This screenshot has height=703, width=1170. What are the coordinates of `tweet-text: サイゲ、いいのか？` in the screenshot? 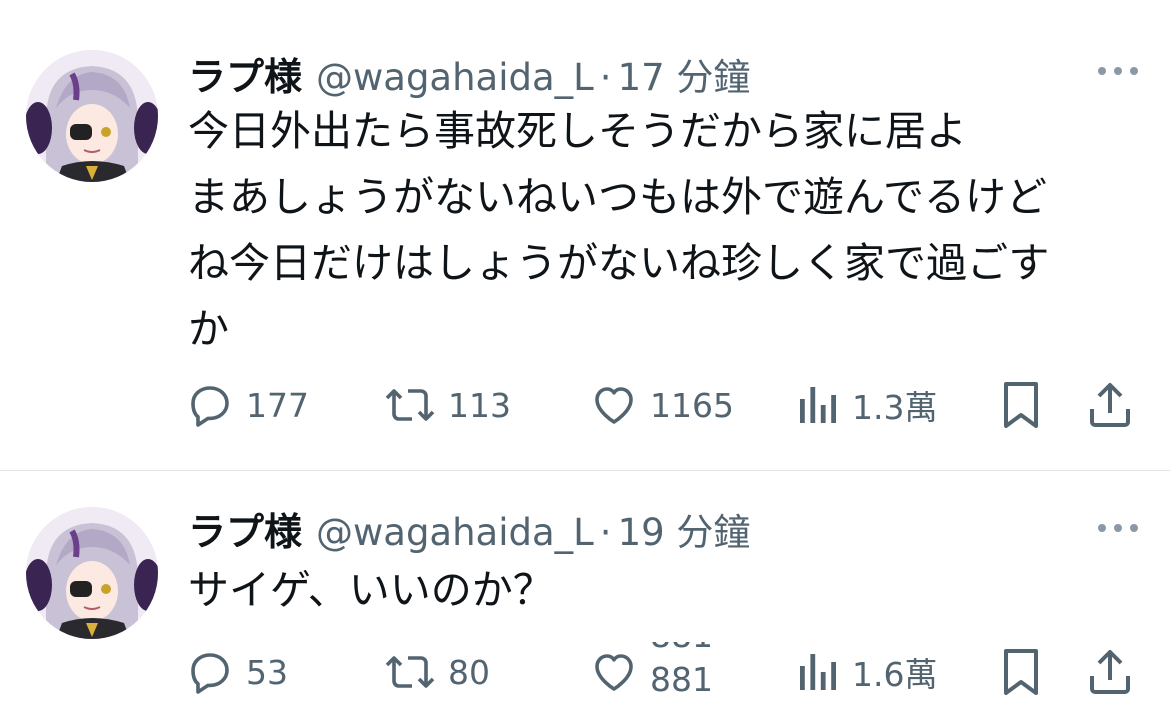 It's located at (668, 590).